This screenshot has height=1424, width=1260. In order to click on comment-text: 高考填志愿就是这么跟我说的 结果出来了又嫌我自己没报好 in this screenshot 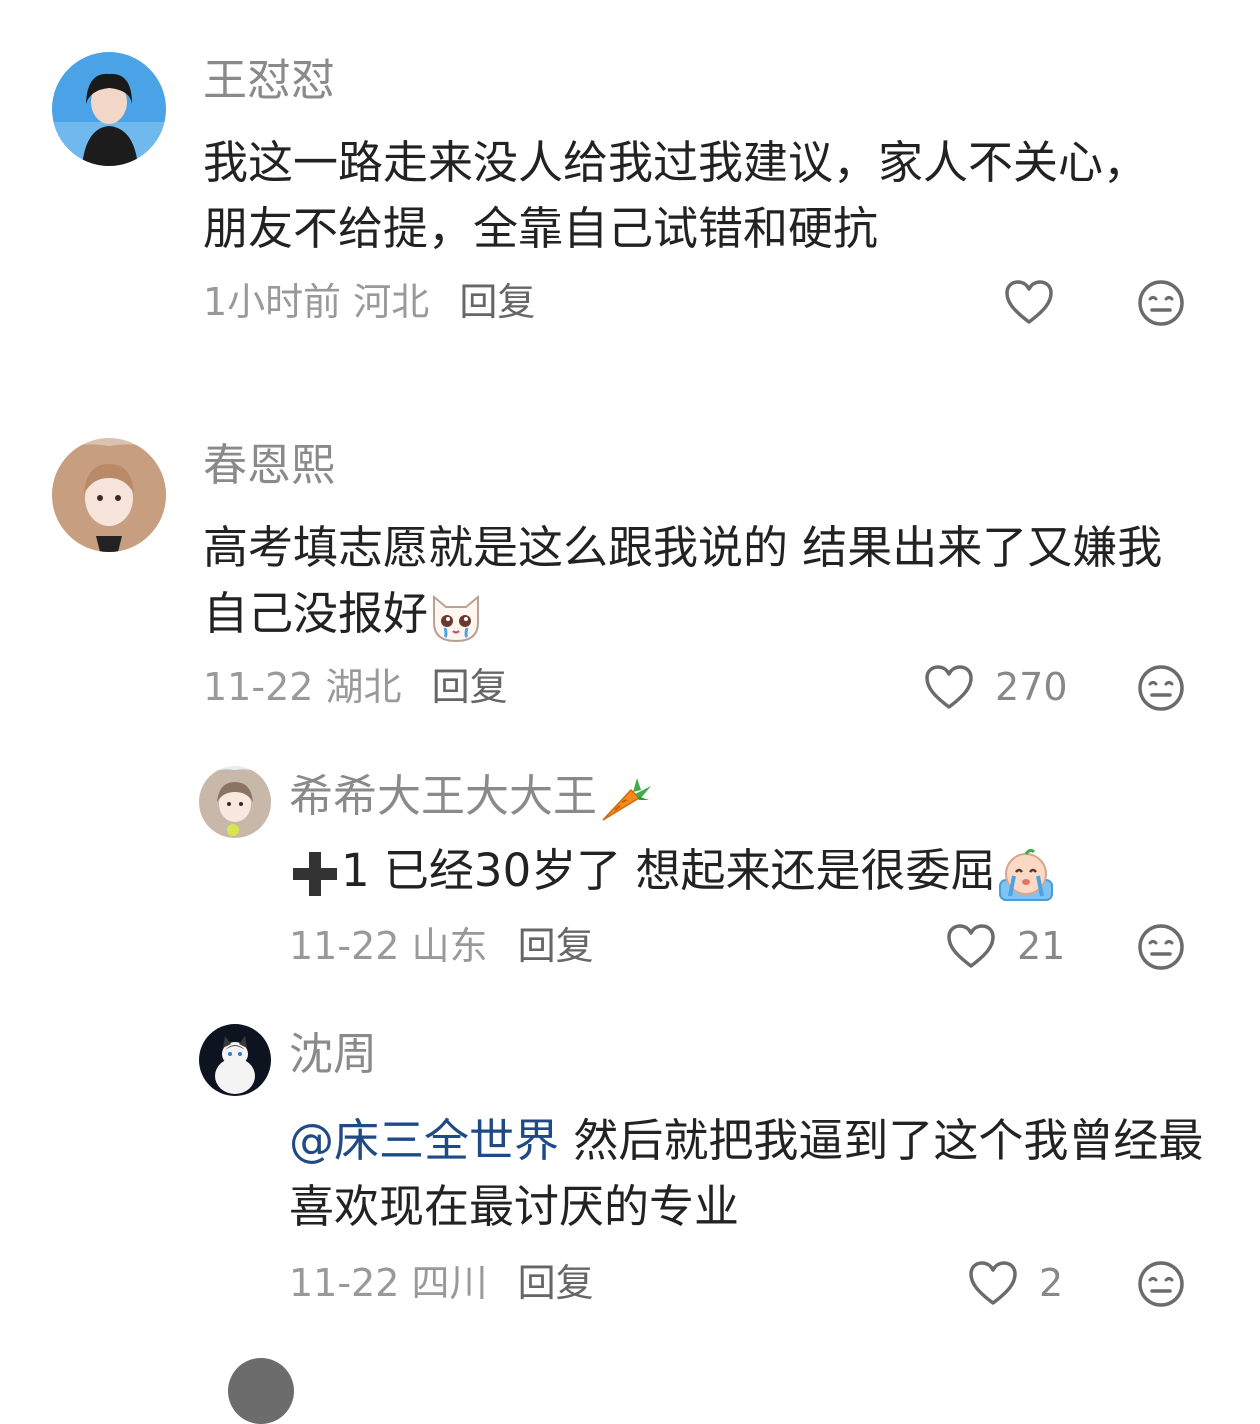, I will do `click(703, 581)`.